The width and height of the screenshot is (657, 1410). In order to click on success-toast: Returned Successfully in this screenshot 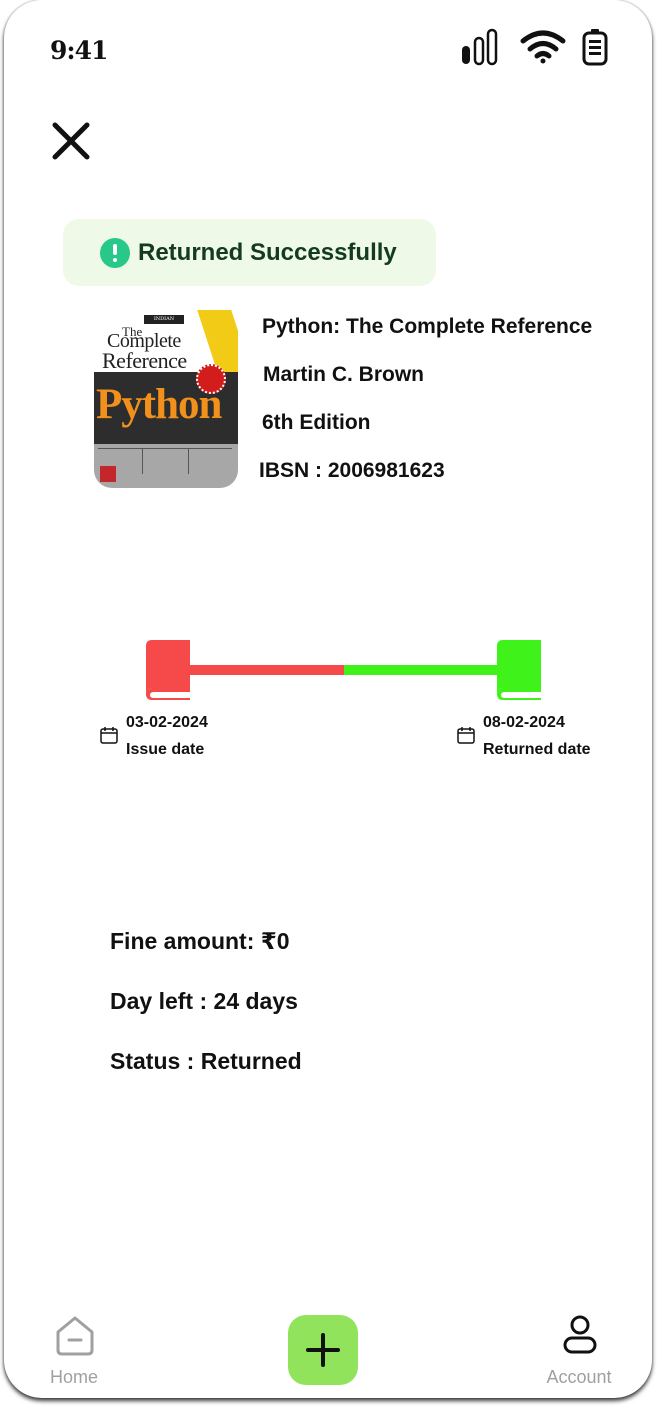, I will do `click(249, 252)`.